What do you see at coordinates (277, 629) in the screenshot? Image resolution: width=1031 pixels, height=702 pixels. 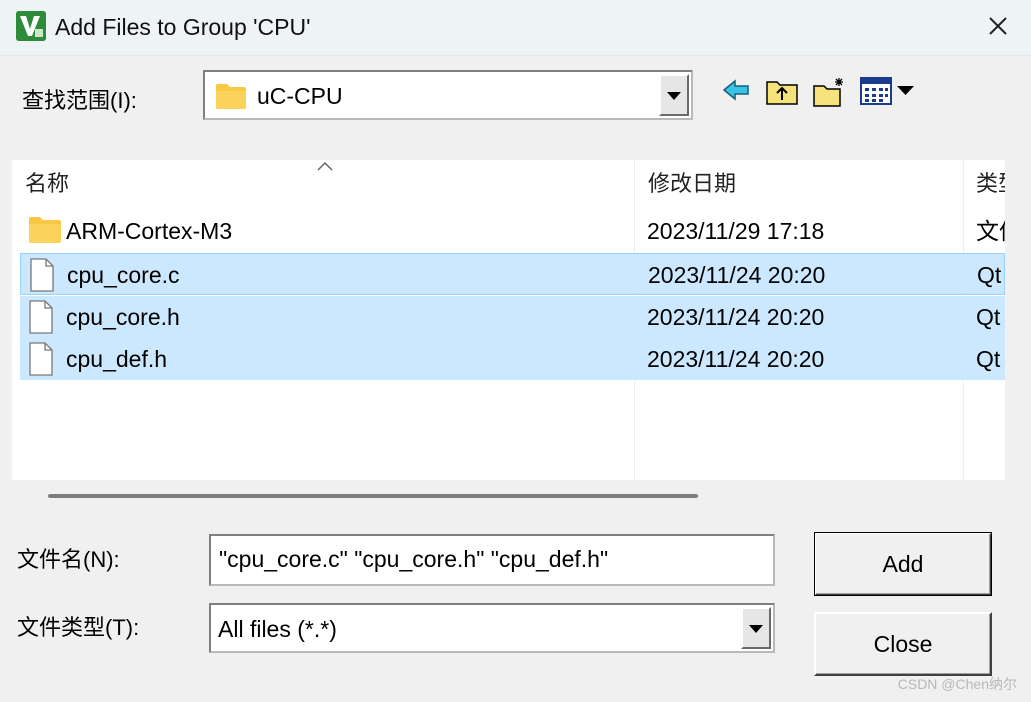 I see `filetype-value: All files (*.*)` at bounding box center [277, 629].